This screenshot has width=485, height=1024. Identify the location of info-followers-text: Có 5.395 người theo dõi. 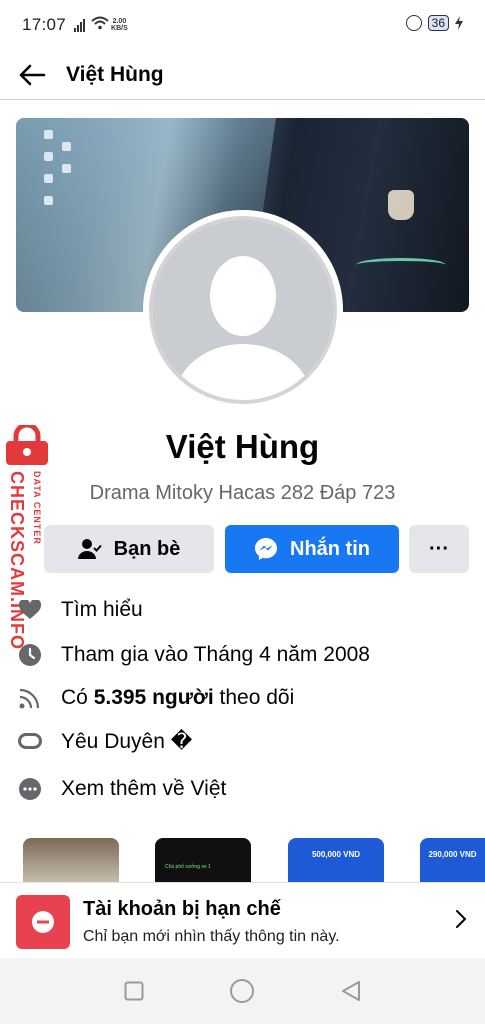
(177, 698).